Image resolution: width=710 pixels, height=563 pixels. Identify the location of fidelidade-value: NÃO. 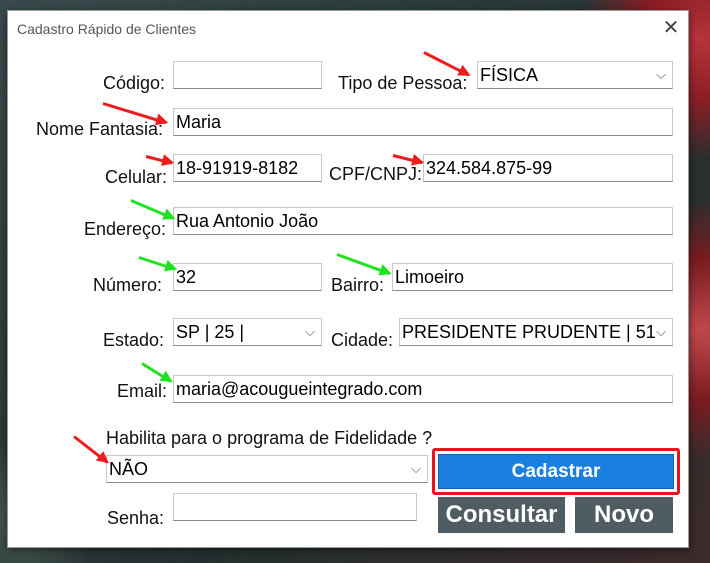
(129, 469).